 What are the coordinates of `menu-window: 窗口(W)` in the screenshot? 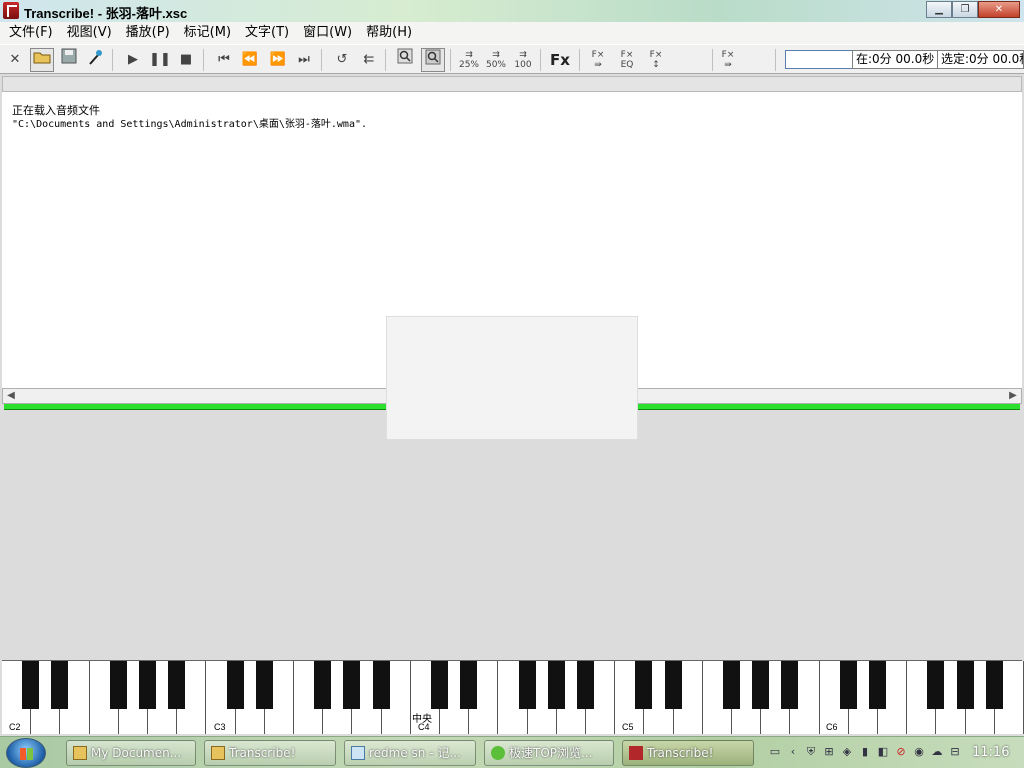 It's located at (327, 33).